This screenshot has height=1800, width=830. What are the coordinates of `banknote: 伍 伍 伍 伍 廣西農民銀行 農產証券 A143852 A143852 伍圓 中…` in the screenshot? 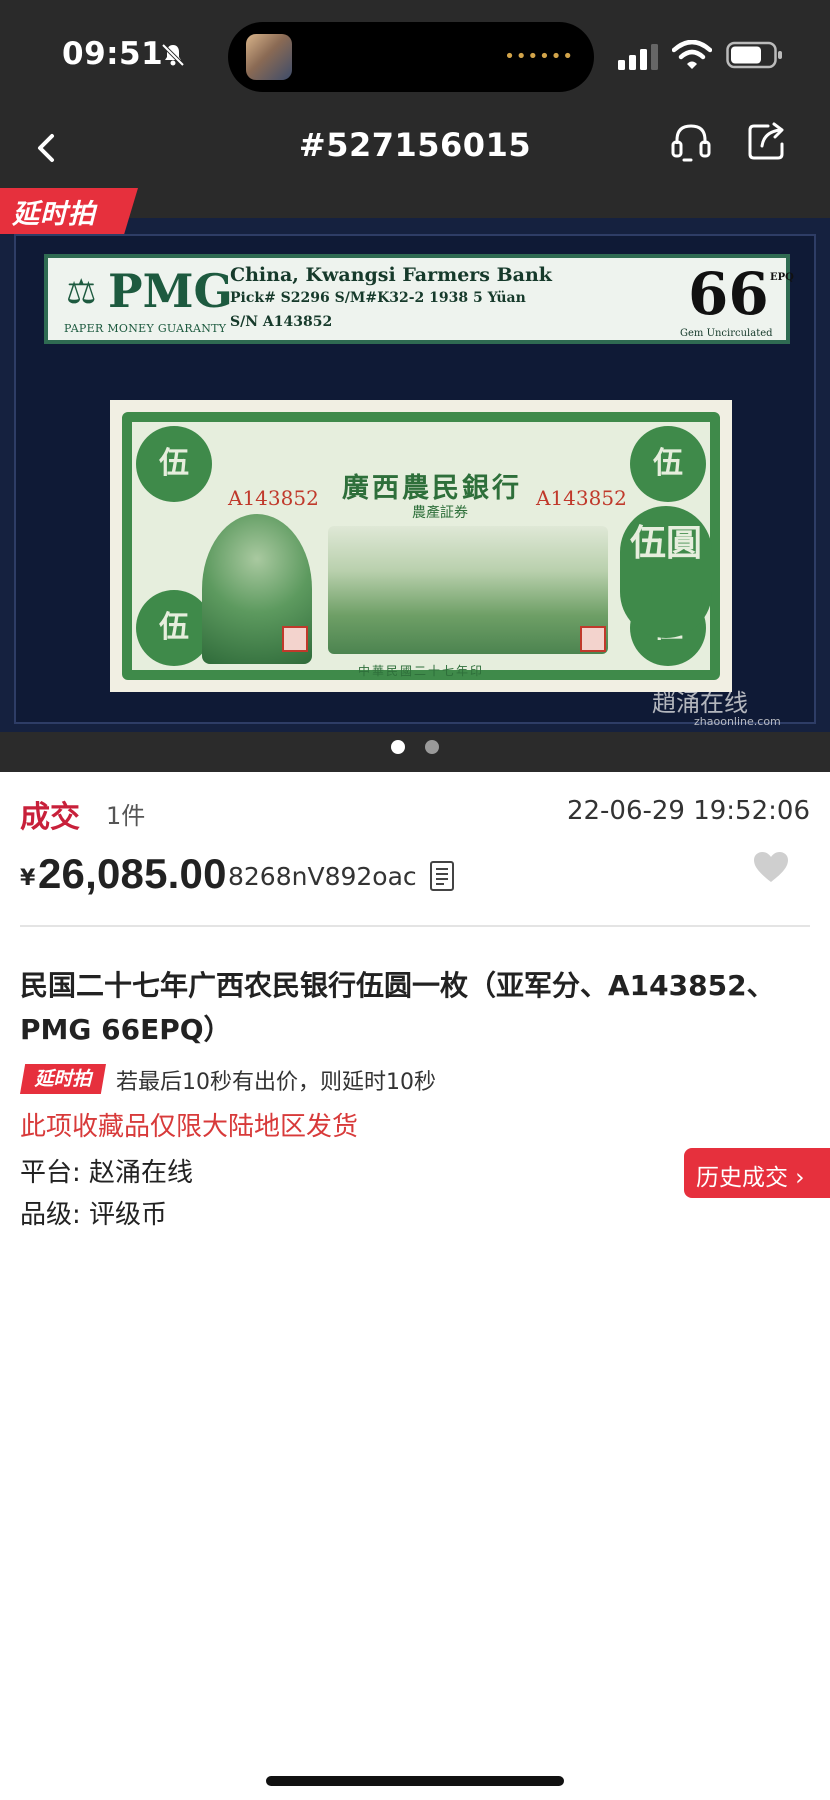 It's located at (421, 546).